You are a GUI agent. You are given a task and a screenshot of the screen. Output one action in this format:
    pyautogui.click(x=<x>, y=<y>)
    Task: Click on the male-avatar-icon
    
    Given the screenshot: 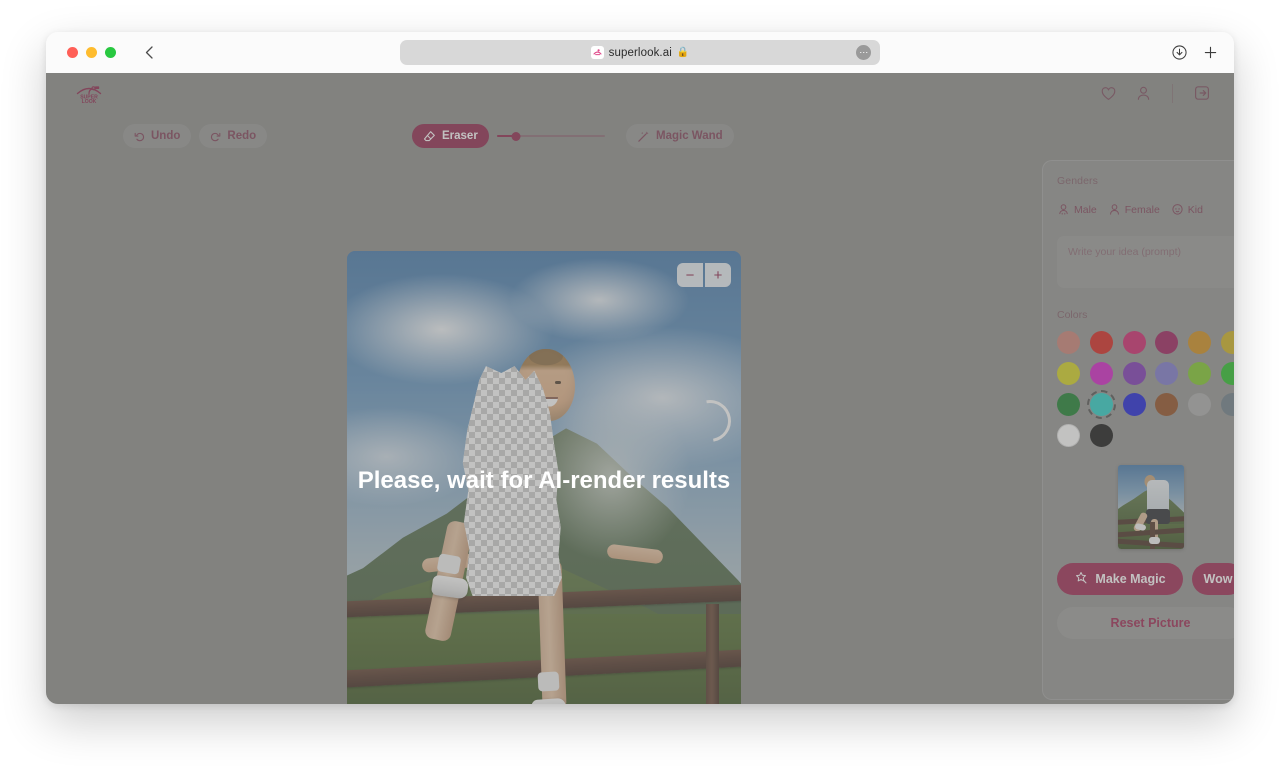 What is the action you would take?
    pyautogui.click(x=1063, y=209)
    